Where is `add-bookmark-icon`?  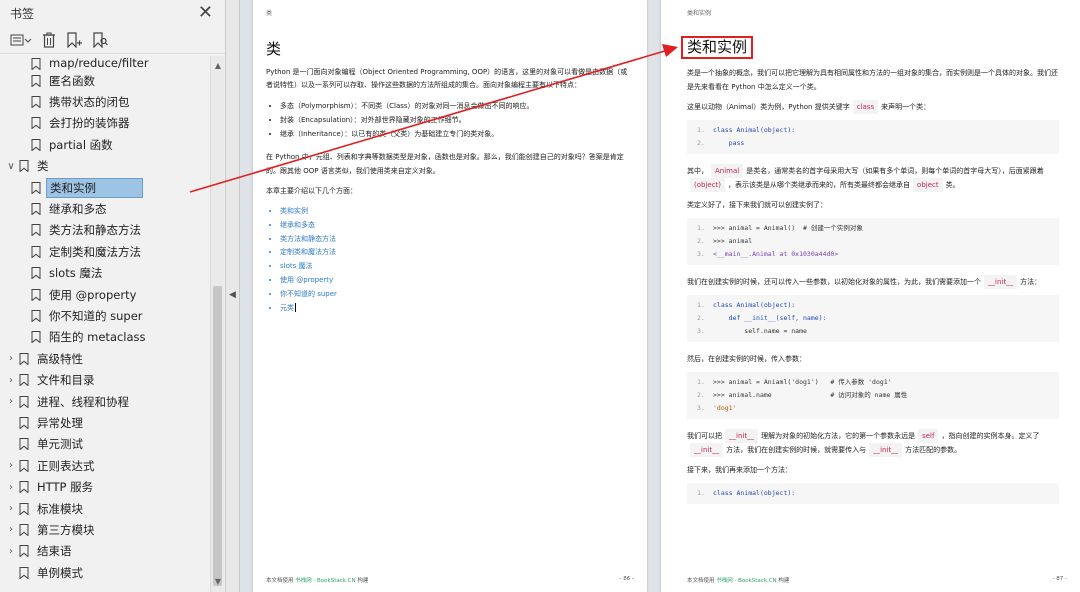 add-bookmark-icon is located at coordinates (74, 40).